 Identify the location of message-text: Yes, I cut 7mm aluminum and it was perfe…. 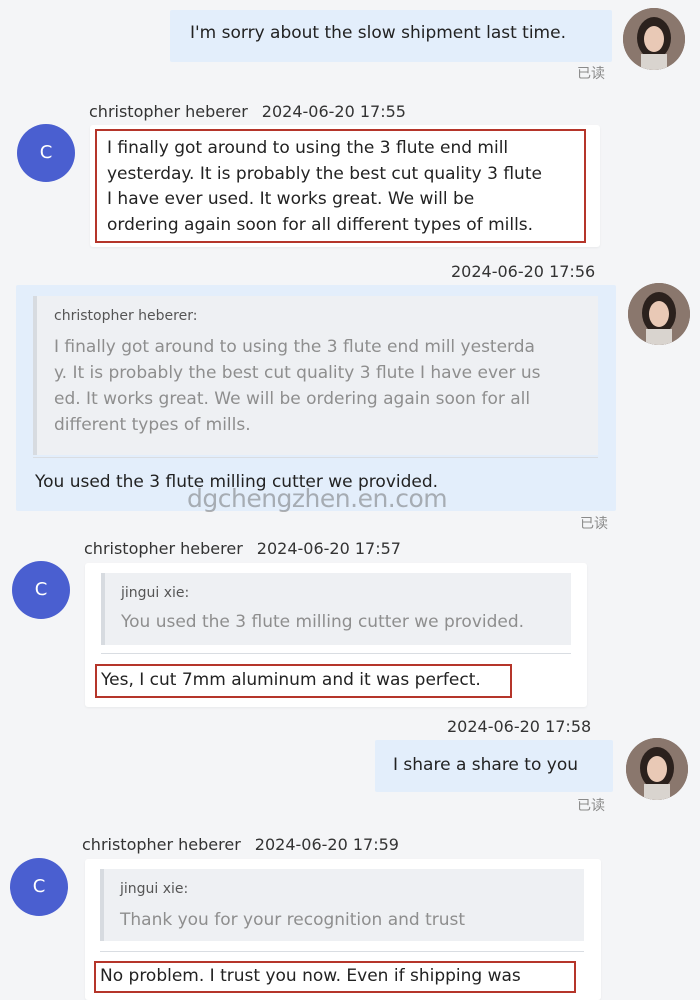
(291, 680).